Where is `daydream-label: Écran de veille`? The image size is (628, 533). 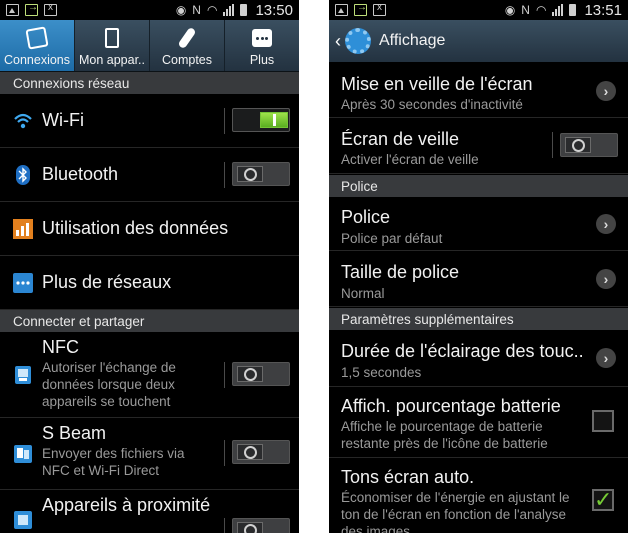 daydream-label: Écran de veille is located at coordinates (400, 139).